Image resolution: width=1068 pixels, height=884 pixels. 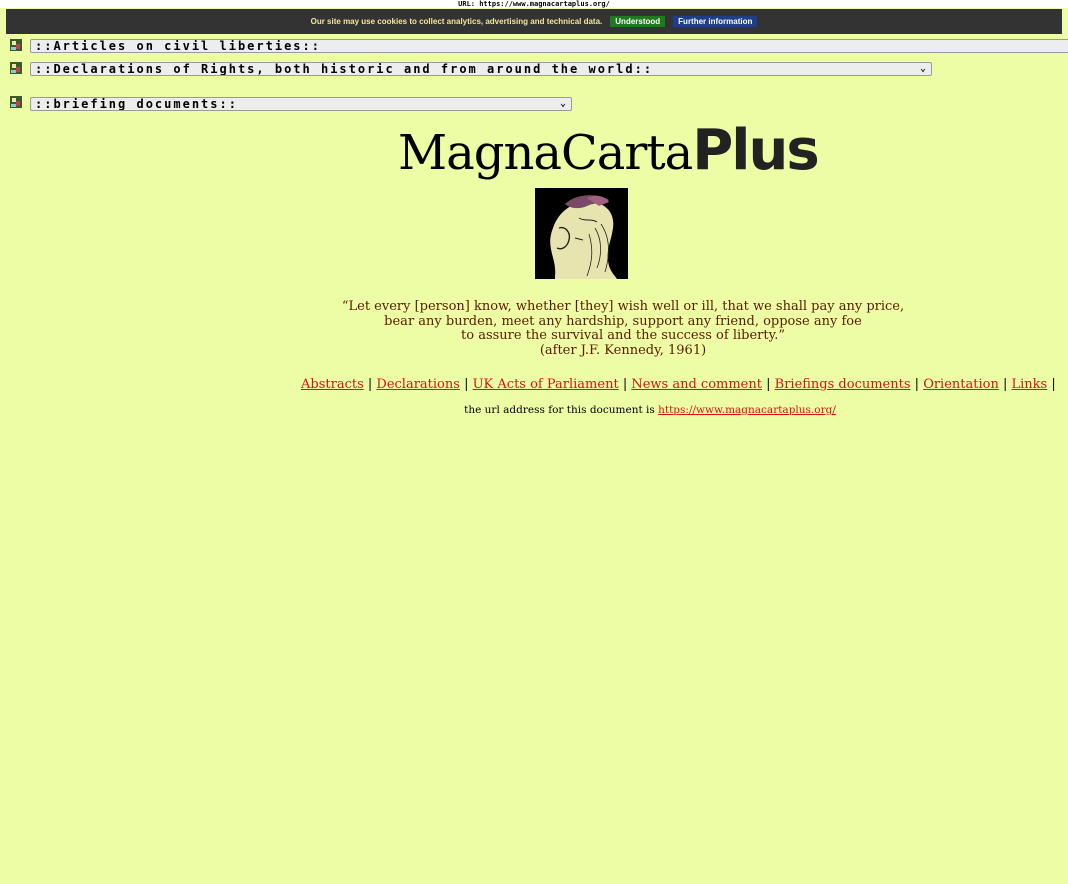 What do you see at coordinates (747, 410) in the screenshot?
I see `document-url-link: https://www.magnacartaplus.org/` at bounding box center [747, 410].